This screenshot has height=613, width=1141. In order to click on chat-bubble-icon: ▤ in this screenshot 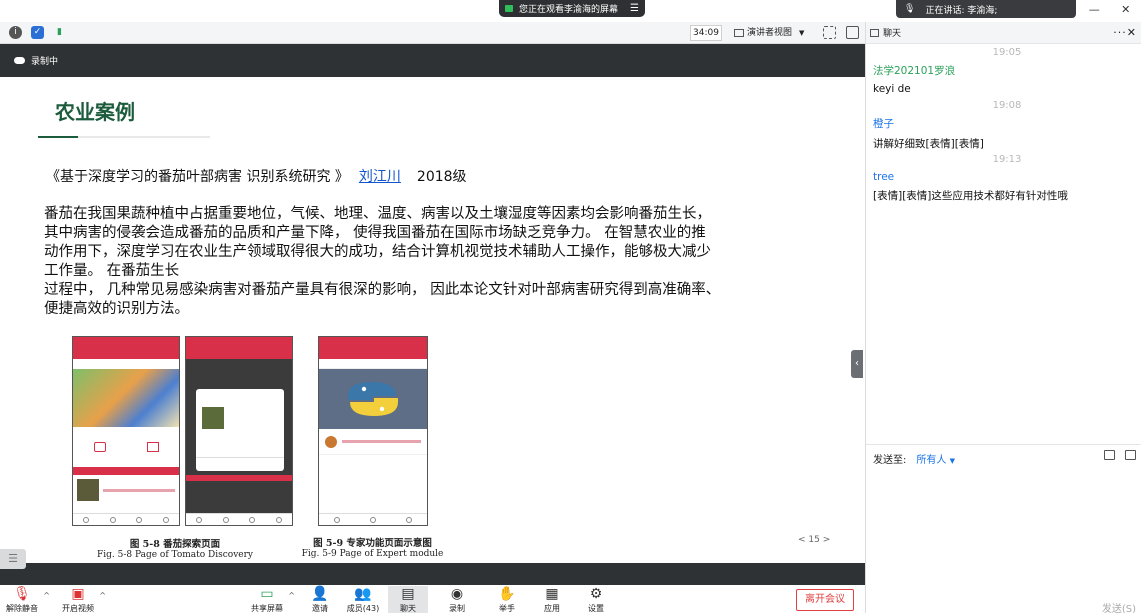, I will do `click(408, 594)`.